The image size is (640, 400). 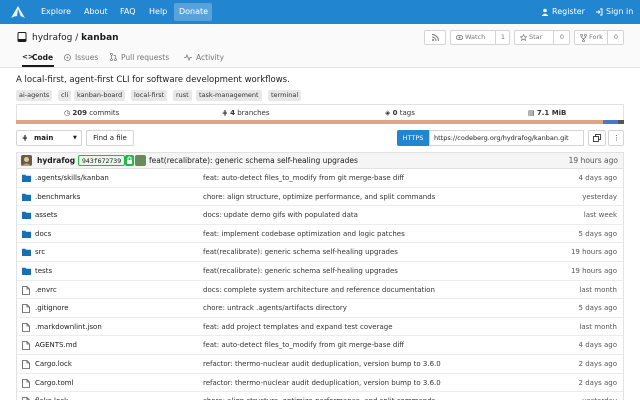 I want to click on topic-tag: kanban-board, so click(x=100, y=95).